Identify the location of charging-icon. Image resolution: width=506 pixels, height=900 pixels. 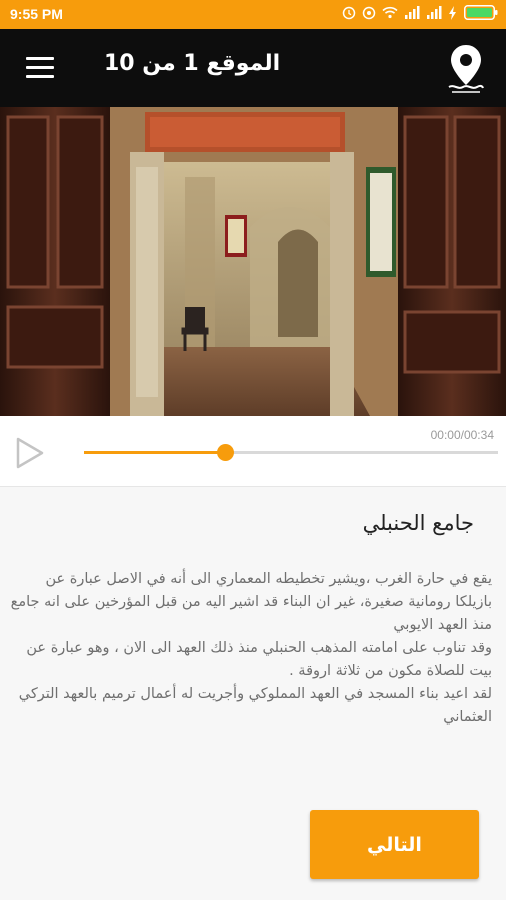
(453, 12).